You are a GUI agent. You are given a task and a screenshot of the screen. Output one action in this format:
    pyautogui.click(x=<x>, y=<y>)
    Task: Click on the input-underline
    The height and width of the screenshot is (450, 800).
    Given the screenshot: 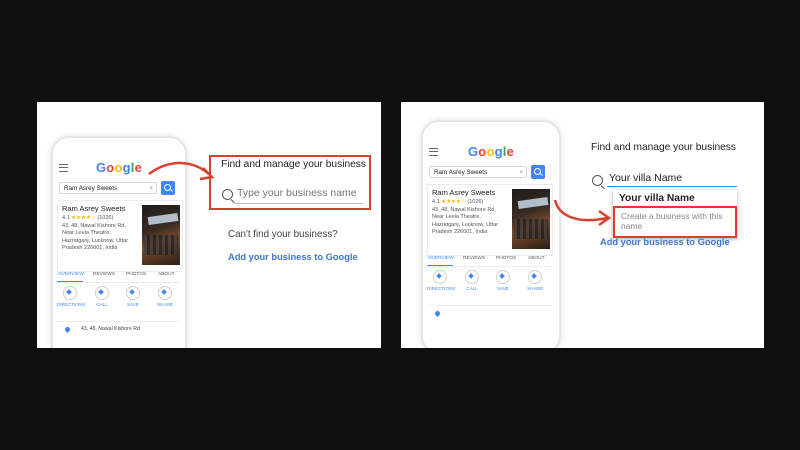 What is the action you would take?
    pyautogui.click(x=299, y=203)
    